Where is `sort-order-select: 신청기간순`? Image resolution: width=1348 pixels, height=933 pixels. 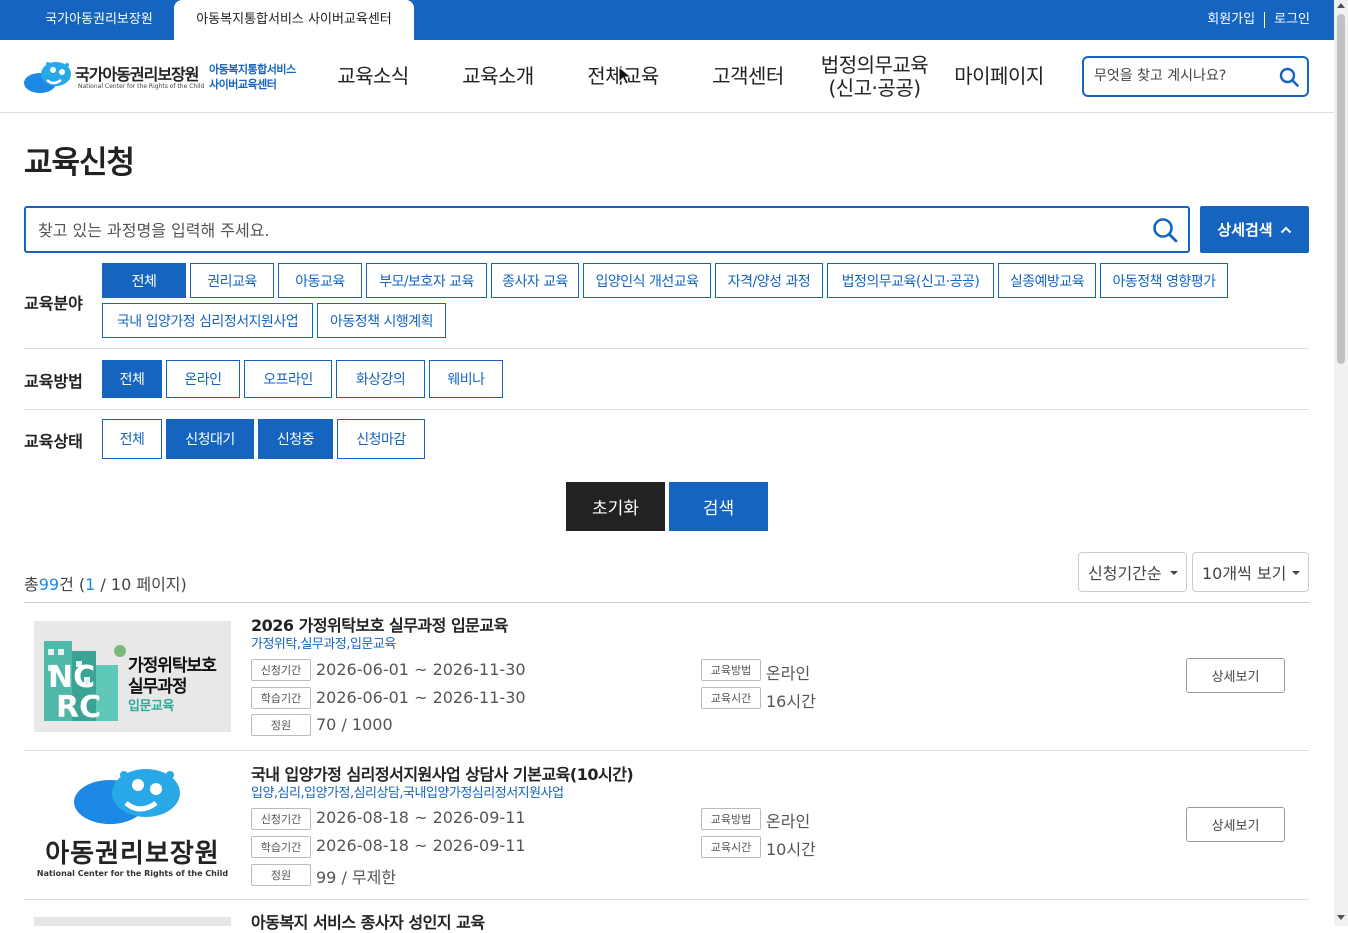 sort-order-select: 신청기간순 is located at coordinates (1132, 572).